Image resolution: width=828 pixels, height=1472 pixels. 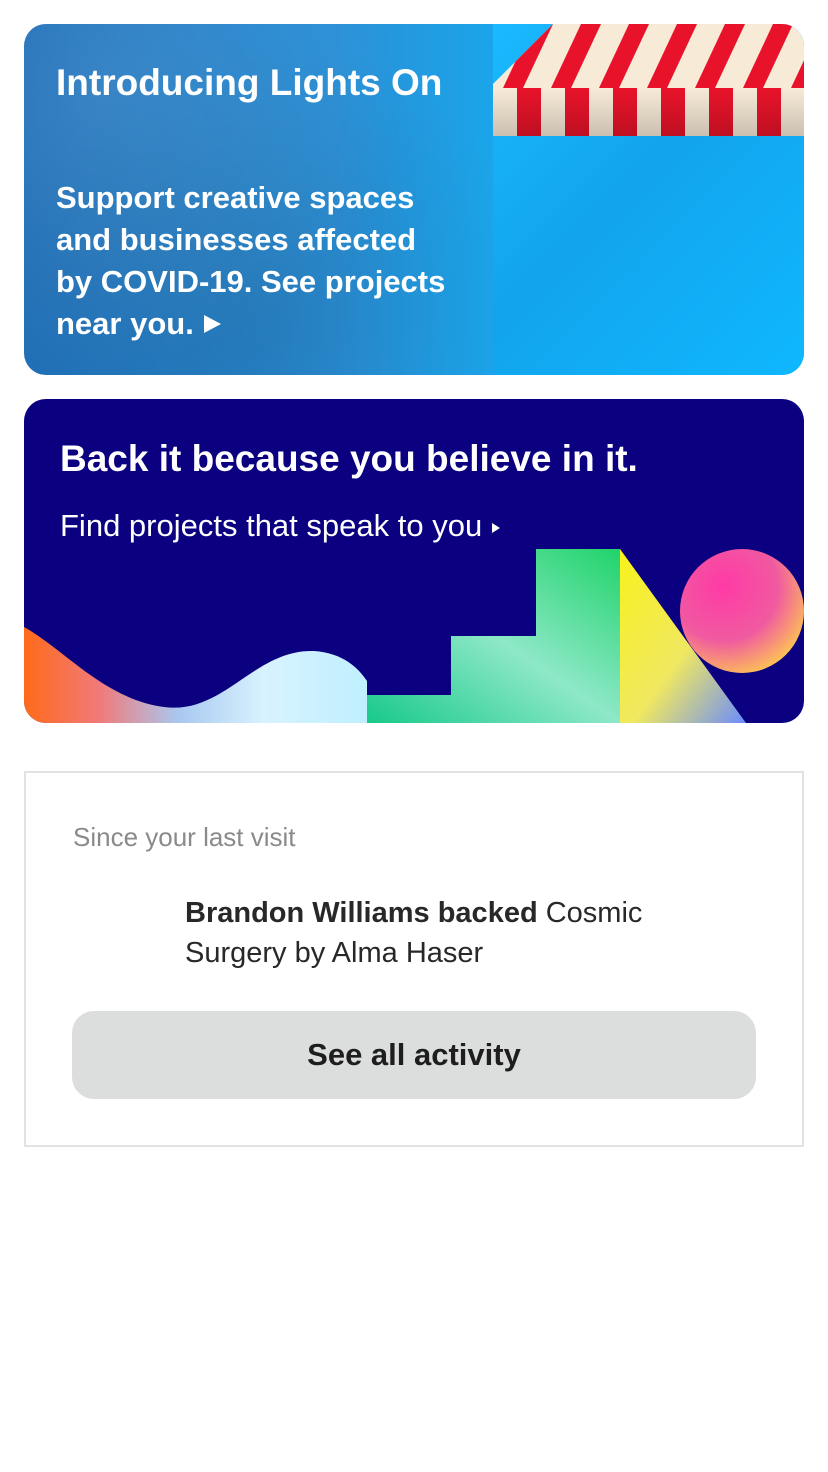 I want to click on activity-actor-action: Brandon Williams backed, so click(x=361, y=913).